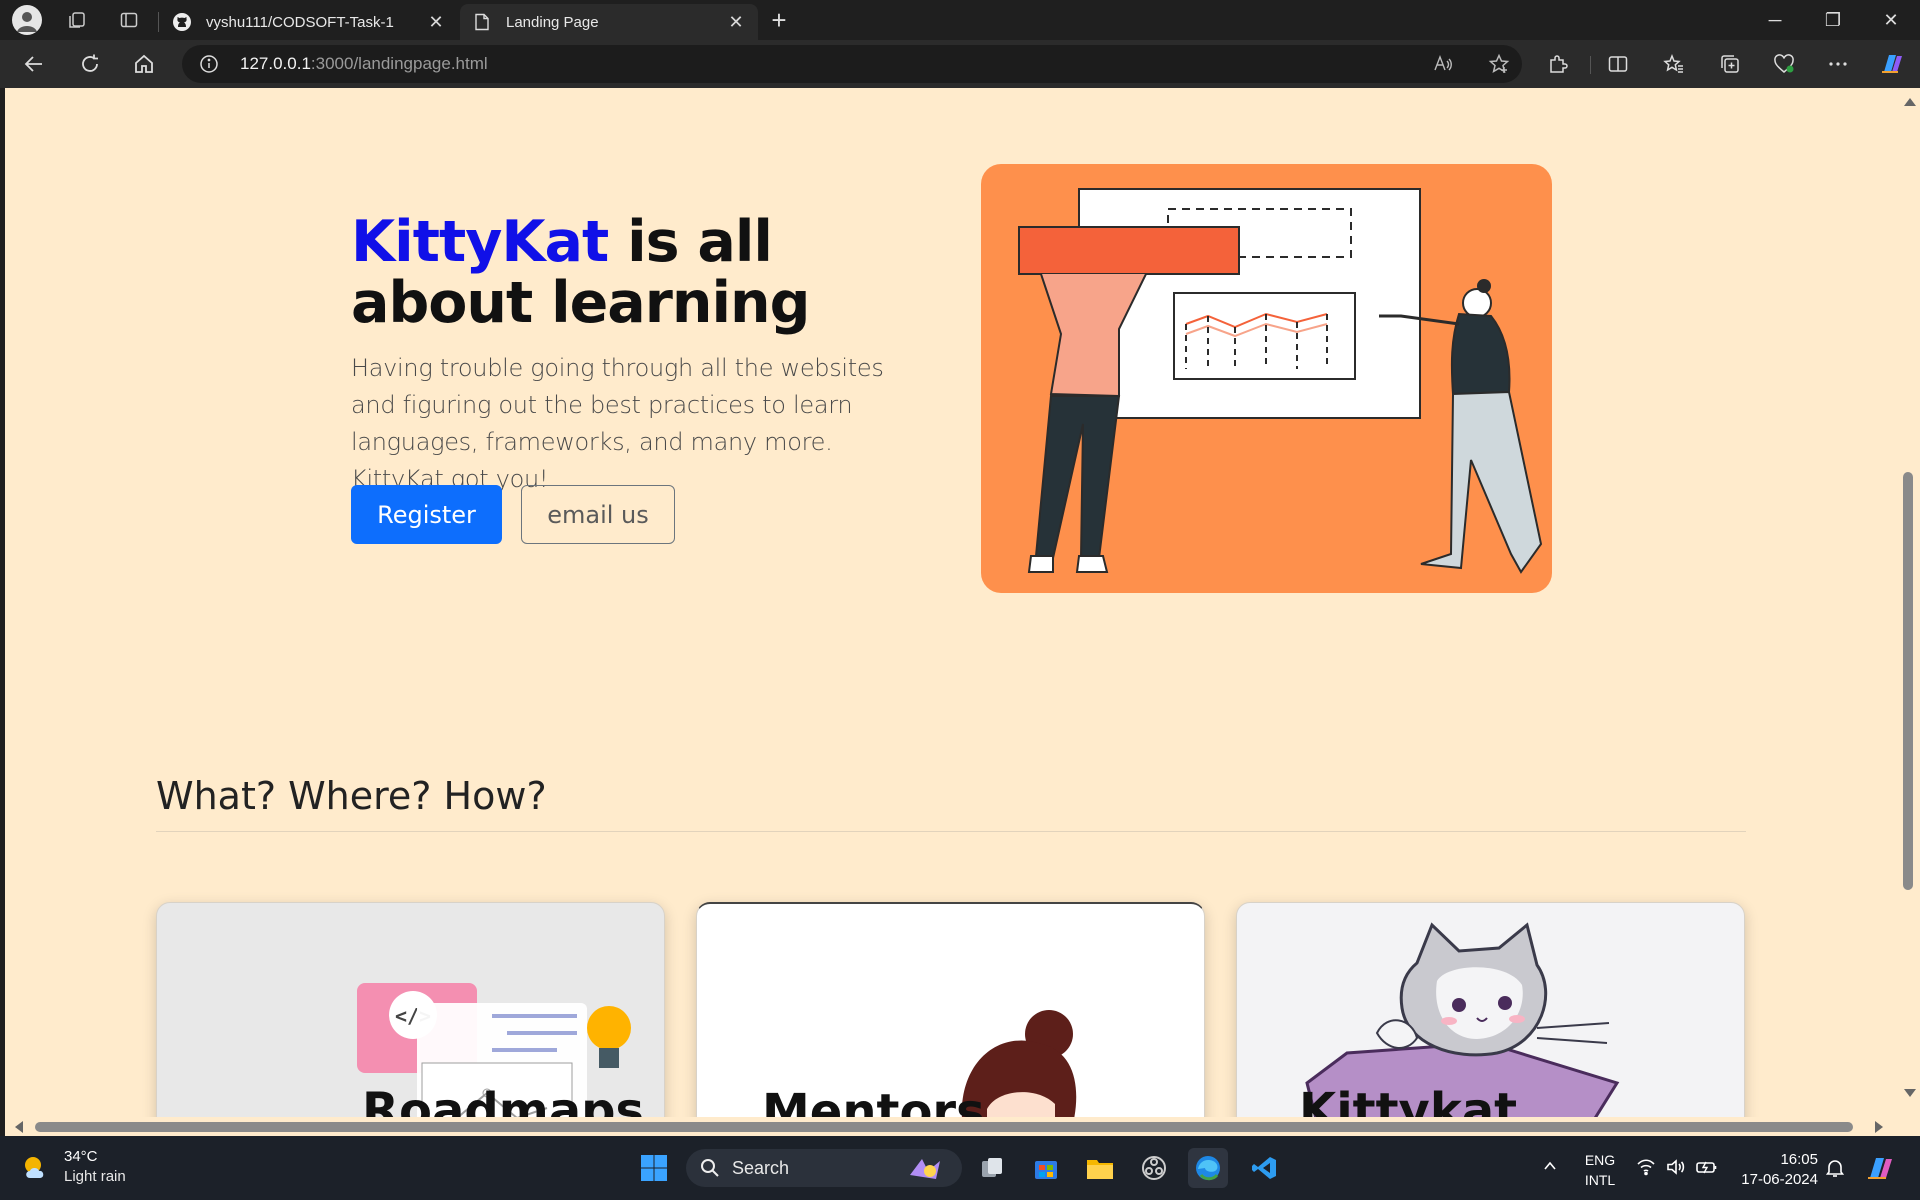 This screenshot has width=1920, height=1200. Describe the element at coordinates (209, 64) in the screenshot. I see `site-info-icon` at that location.